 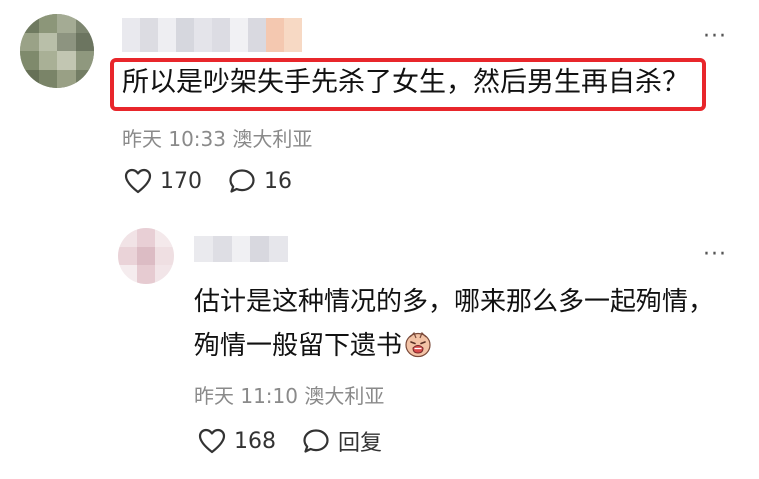 I want to click on reply-text: 估计是这种情况的多，哪来那么多一起殉情，殉情一般留下遗书, so click(x=454, y=324).